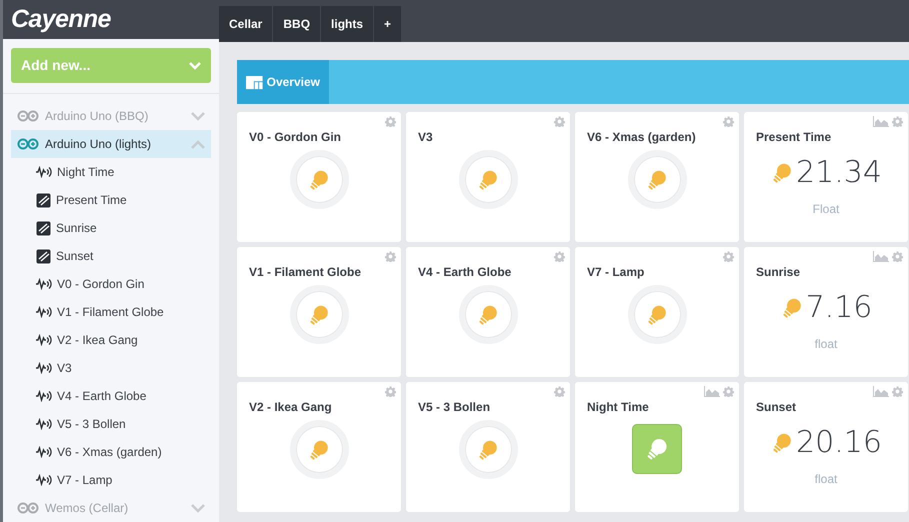  I want to click on sidebar-item: V3, so click(111, 368).